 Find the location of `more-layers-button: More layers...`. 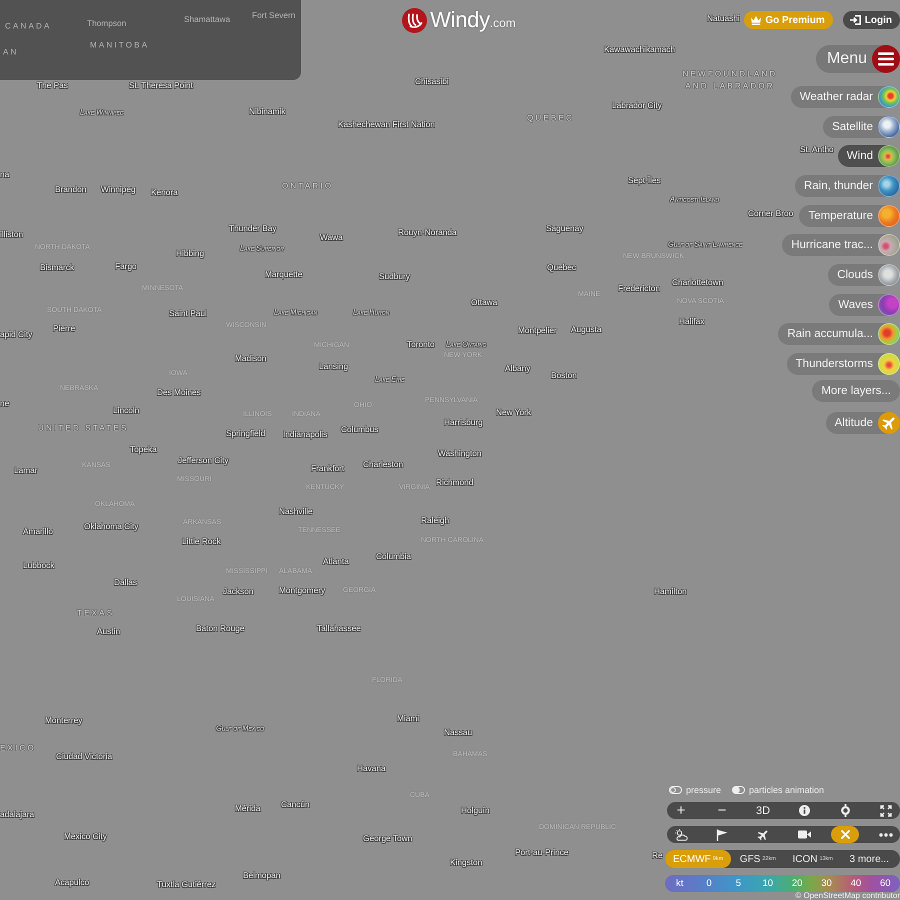

more-layers-button: More layers... is located at coordinates (856, 391).